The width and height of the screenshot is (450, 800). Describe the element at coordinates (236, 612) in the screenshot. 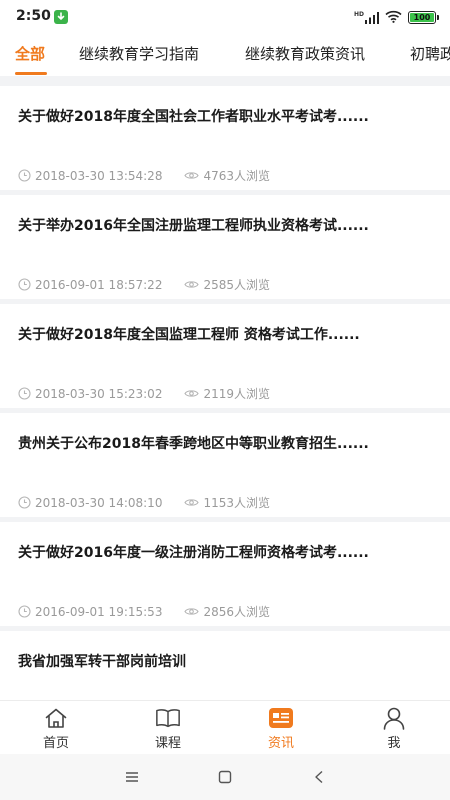

I see `article-views: 2856人浏览` at that location.